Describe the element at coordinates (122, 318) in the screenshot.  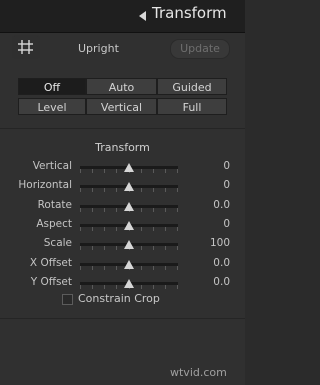
I see `section-divider-bottom` at that location.